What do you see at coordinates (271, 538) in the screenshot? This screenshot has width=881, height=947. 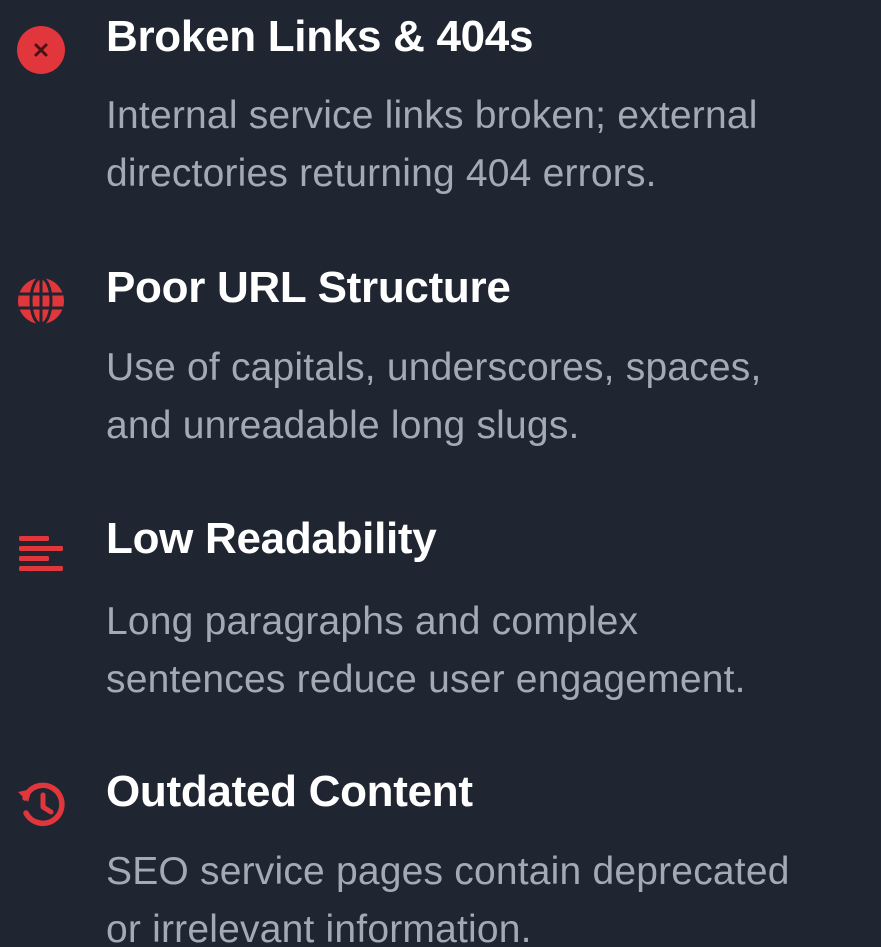 I see `issue-title: Low Readability` at bounding box center [271, 538].